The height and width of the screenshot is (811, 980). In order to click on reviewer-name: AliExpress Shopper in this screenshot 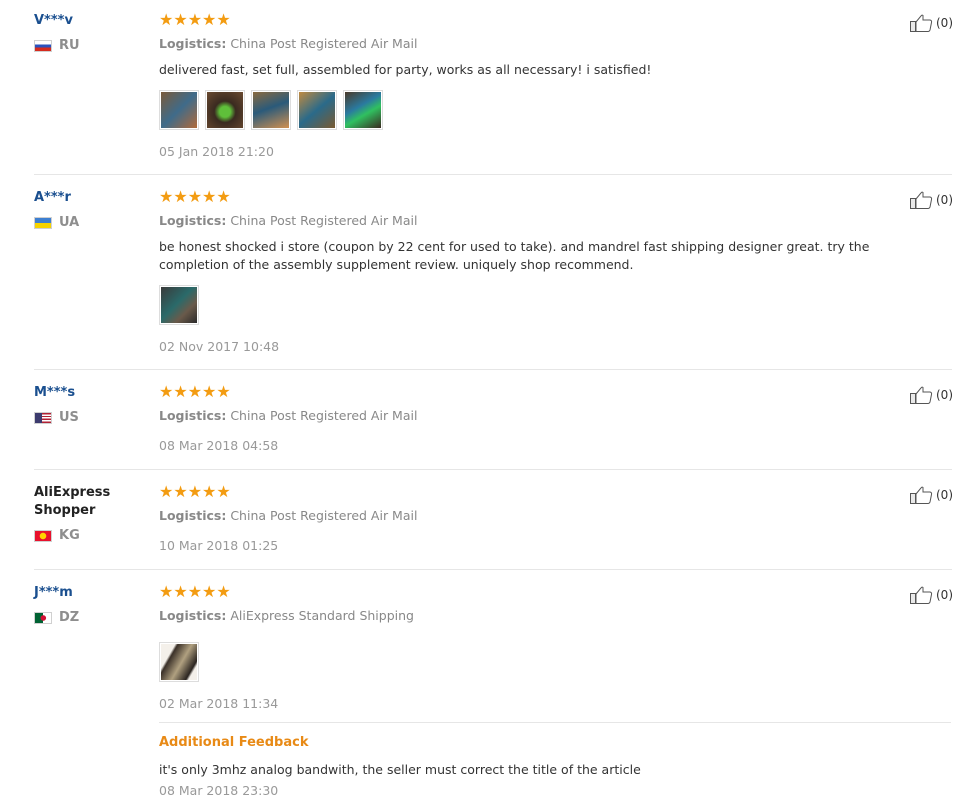, I will do `click(72, 501)`.